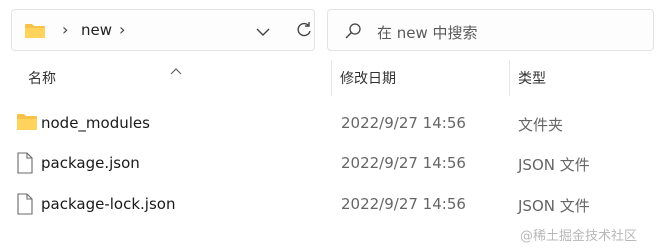 The height and width of the screenshot is (249, 659). I want to click on watermark: @稀土掘金技术社区, so click(579, 236).